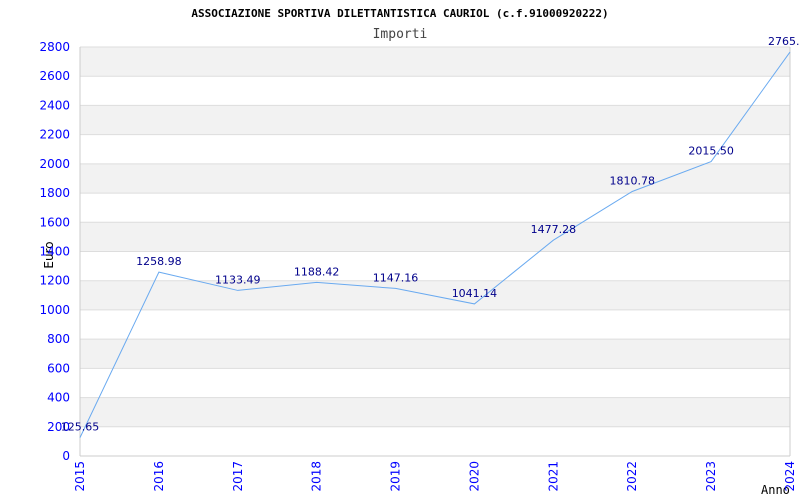 Image resolution: width=800 pixels, height=500 pixels. What do you see at coordinates (54, 164) in the screenshot?
I see `y-tick-label: 2000` at bounding box center [54, 164].